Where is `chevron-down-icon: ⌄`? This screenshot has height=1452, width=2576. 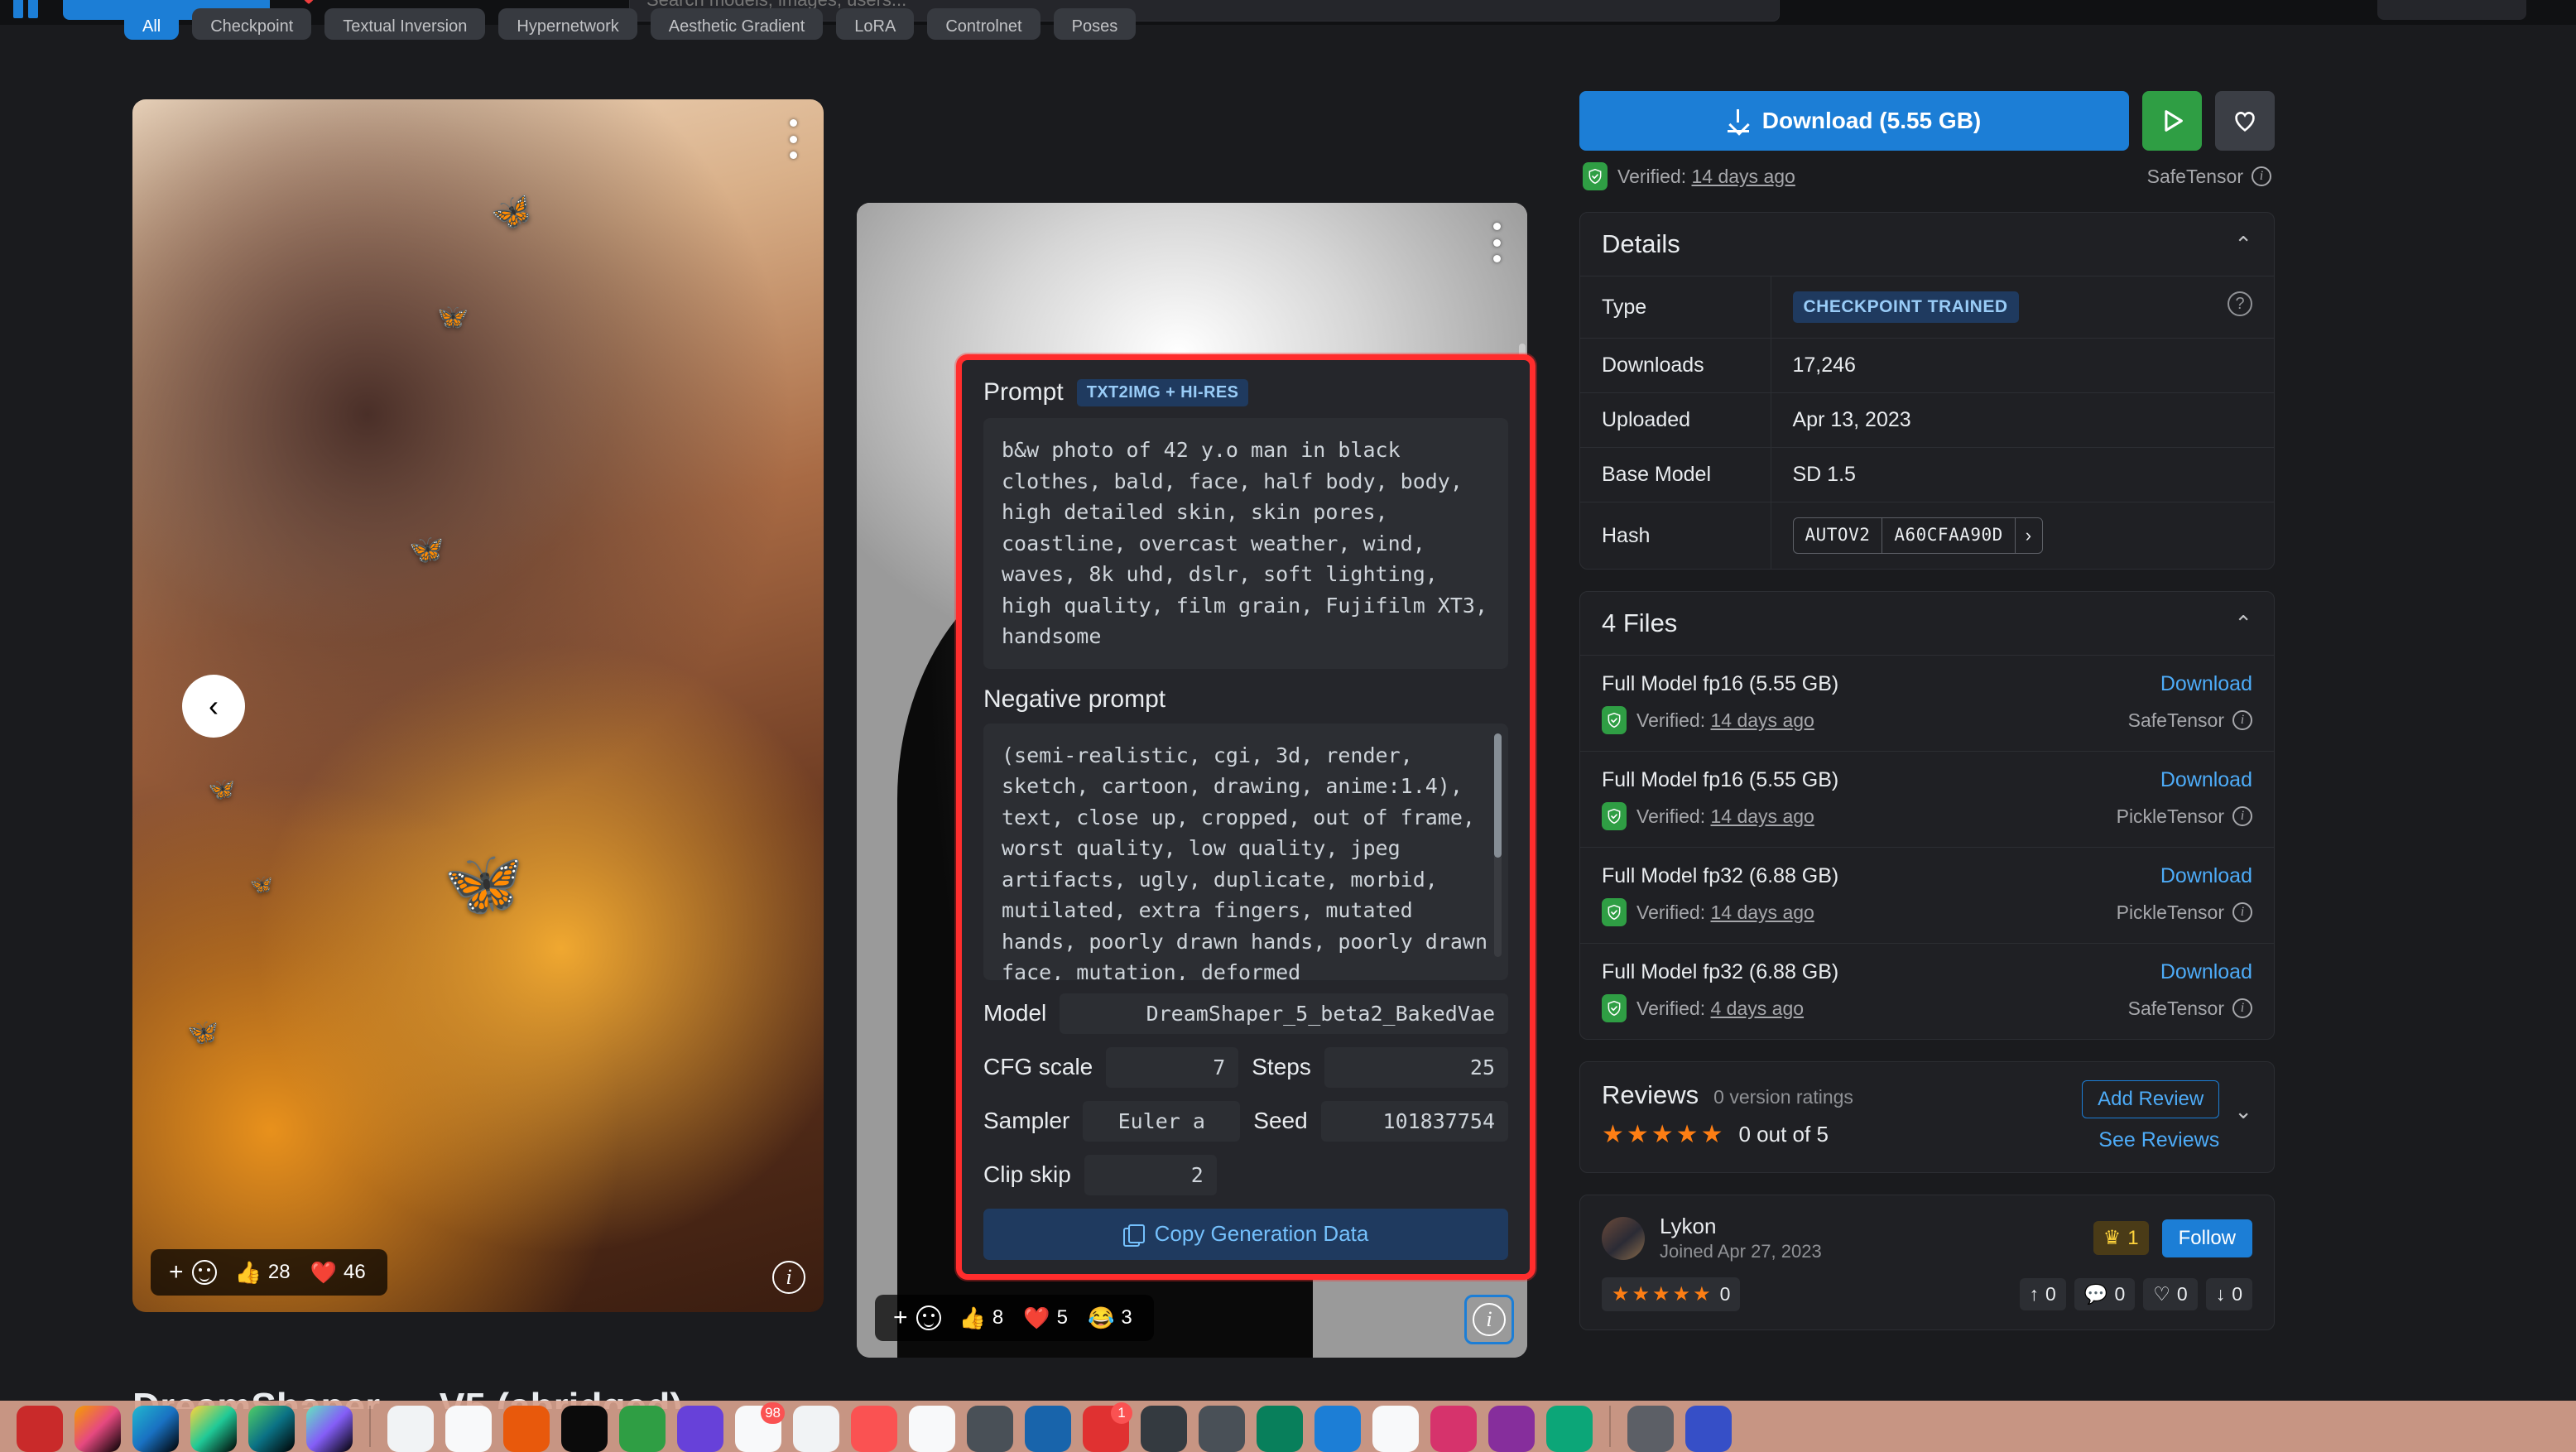
chevron-down-icon: ⌄ is located at coordinates (2243, 1111).